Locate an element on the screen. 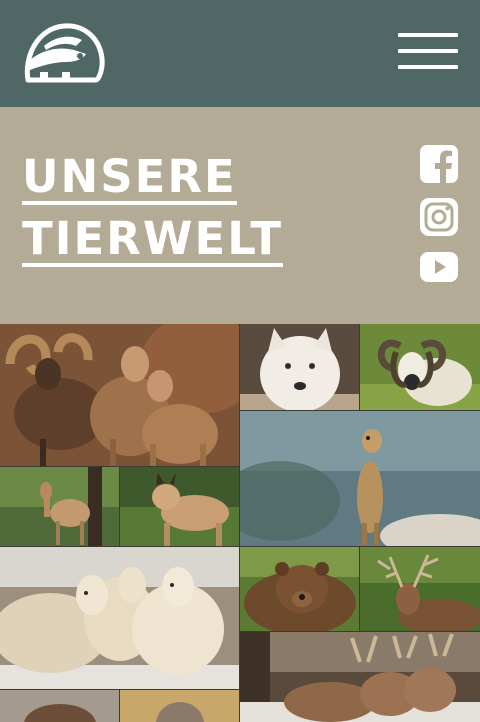  title-line-1: UNSERE is located at coordinates (129, 177).